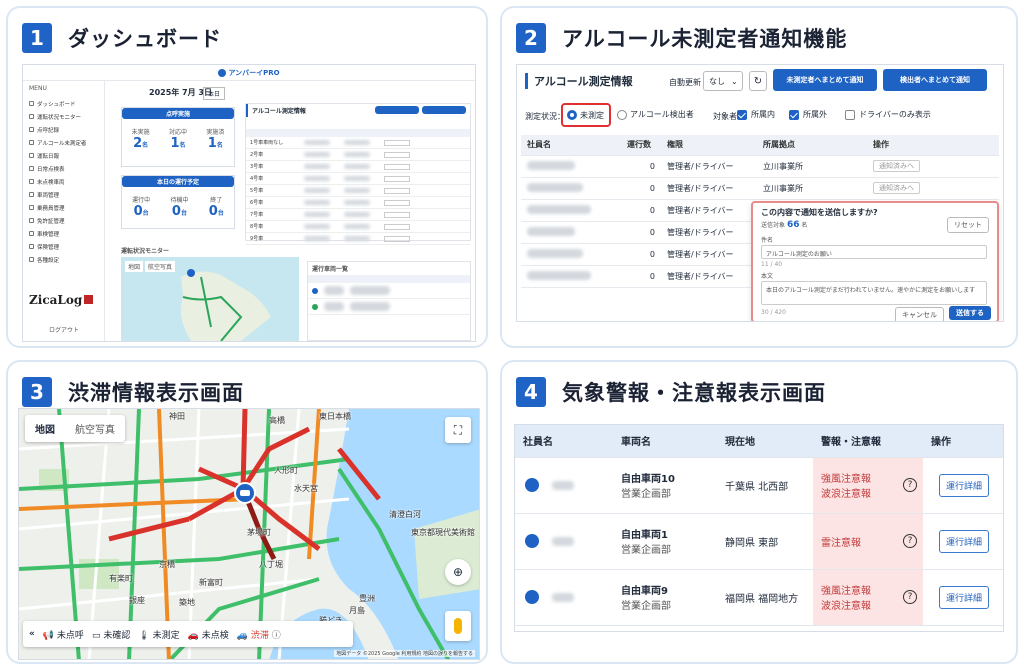  Describe the element at coordinates (96, 635) in the screenshot. I see `card-icon: ▭` at that location.